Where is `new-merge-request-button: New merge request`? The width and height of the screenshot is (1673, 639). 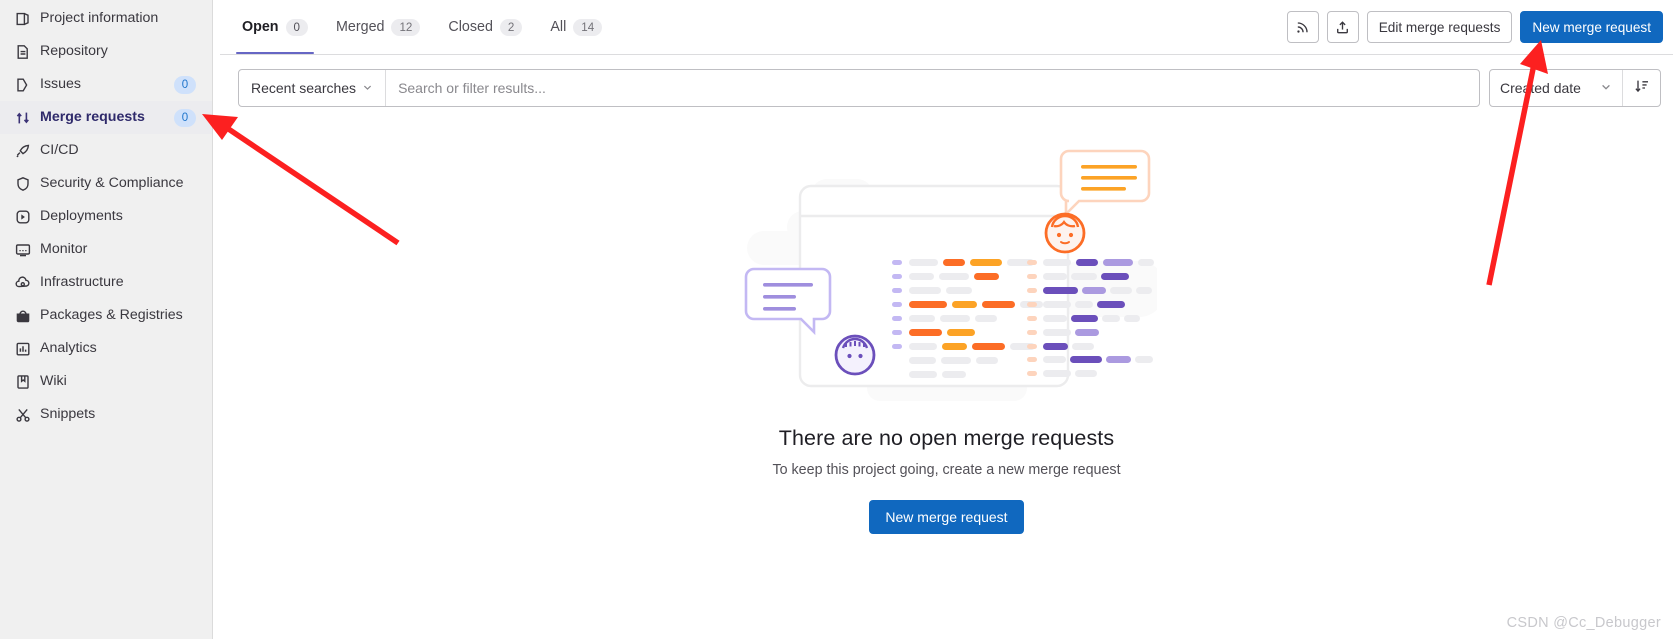
new-merge-request-button: New merge request is located at coordinates (1591, 27).